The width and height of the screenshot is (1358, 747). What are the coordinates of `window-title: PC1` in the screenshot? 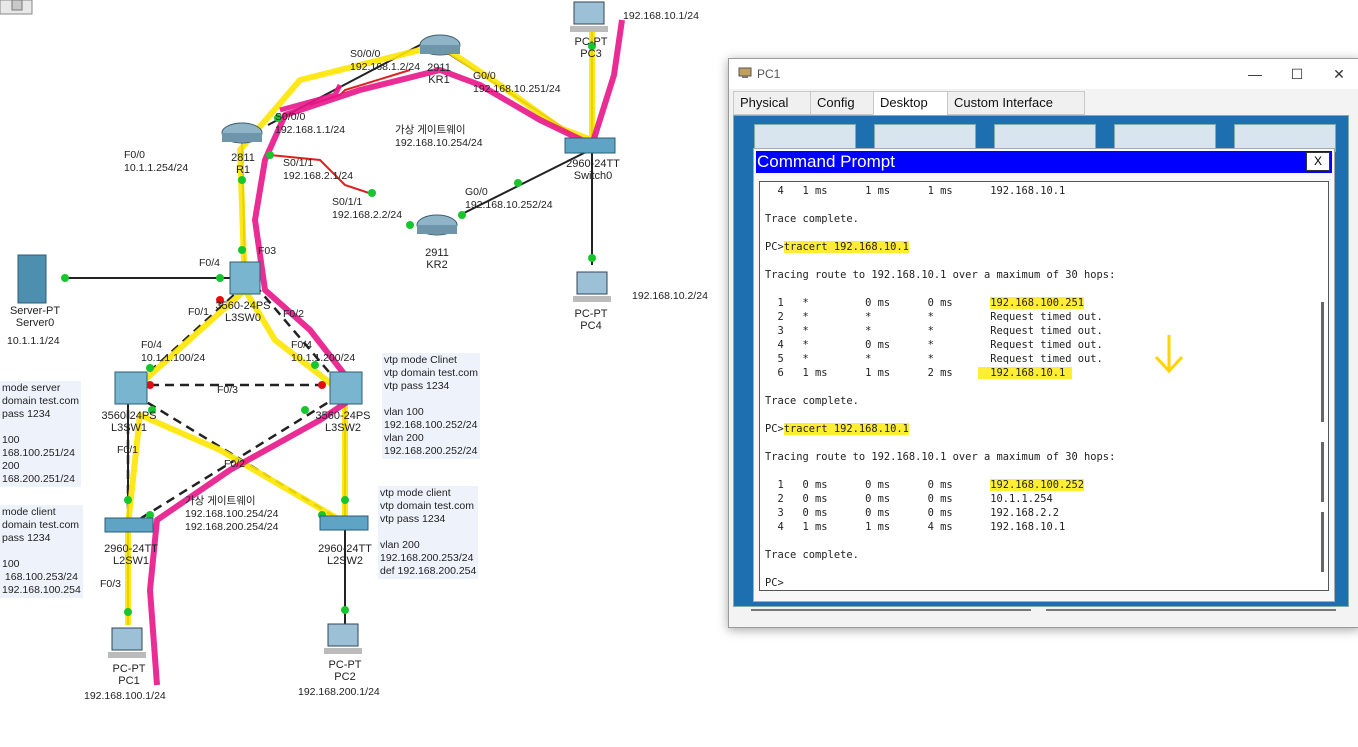 It's located at (769, 74).